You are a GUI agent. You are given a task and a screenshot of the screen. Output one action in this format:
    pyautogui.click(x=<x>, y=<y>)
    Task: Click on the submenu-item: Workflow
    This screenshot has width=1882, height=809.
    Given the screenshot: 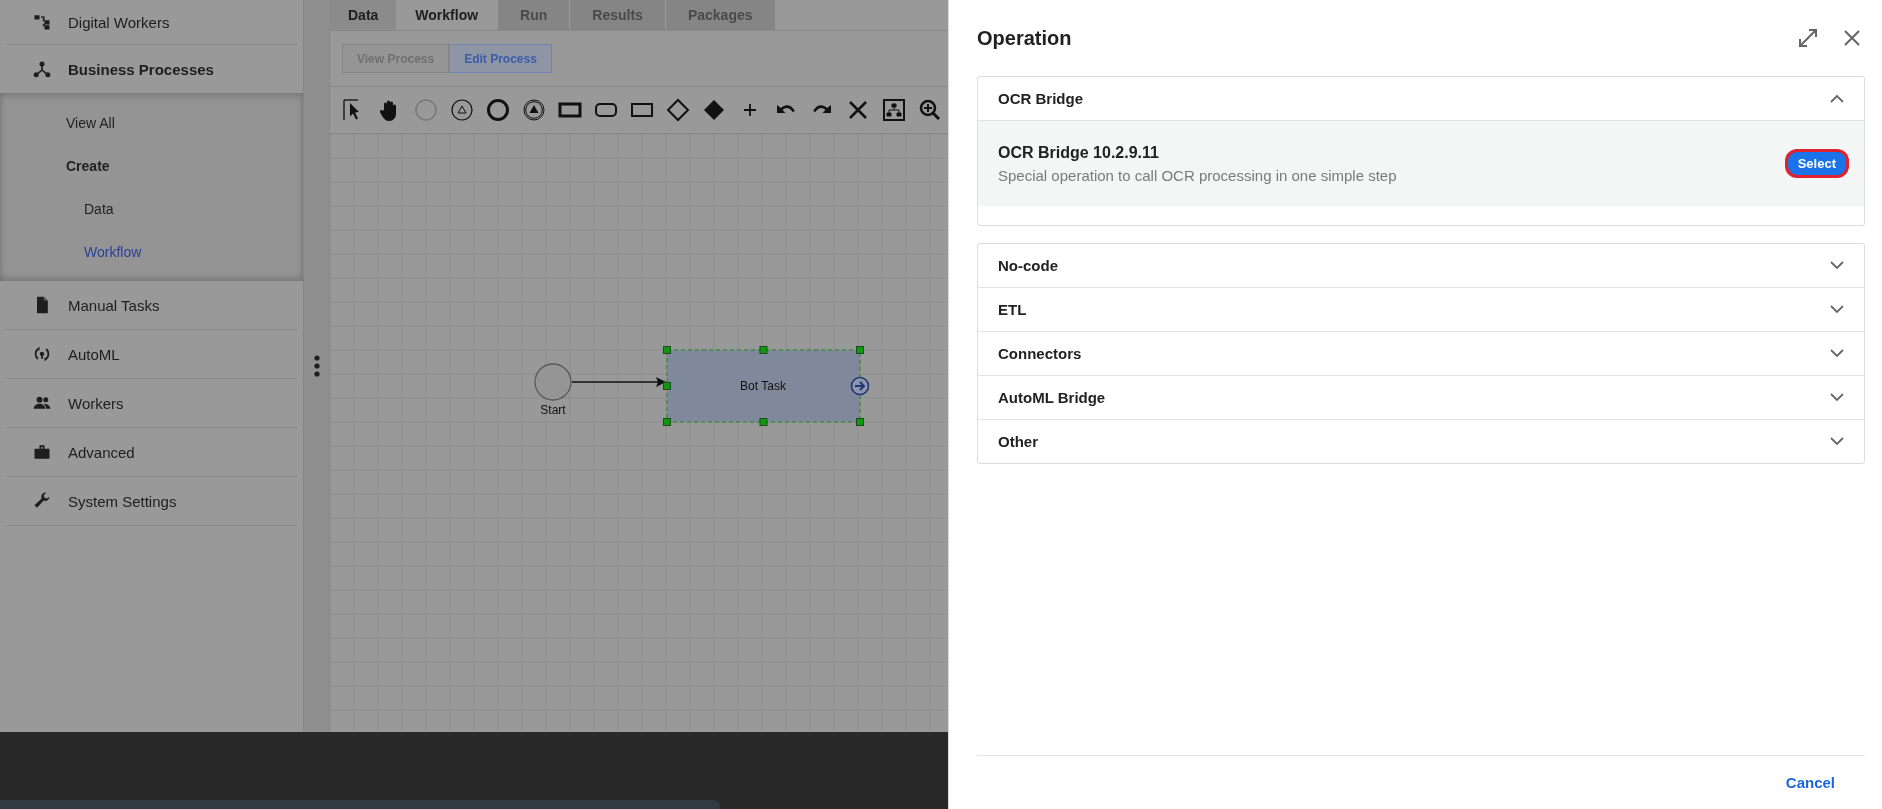 What is the action you would take?
    pyautogui.click(x=152, y=251)
    